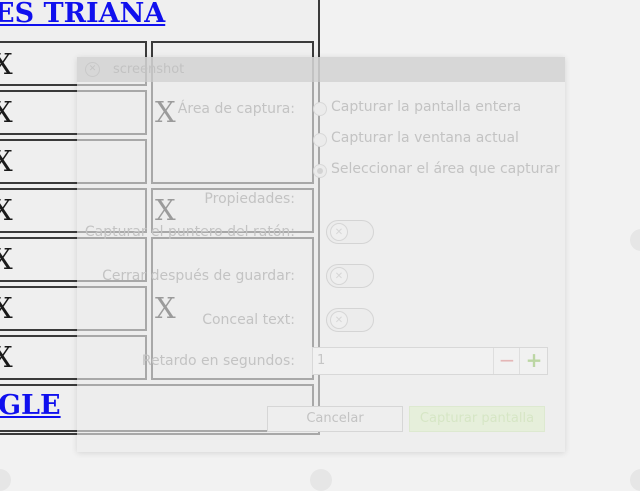 The height and width of the screenshot is (491, 640). I want to click on cancel-button: Cancelar, so click(335, 419).